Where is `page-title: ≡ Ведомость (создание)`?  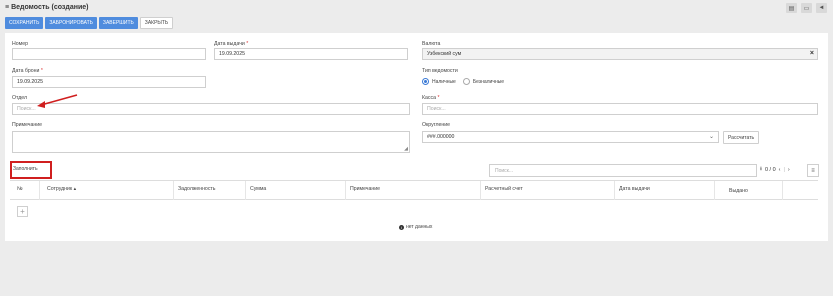
page-title: ≡ Ведомость (создание) is located at coordinates (47, 7).